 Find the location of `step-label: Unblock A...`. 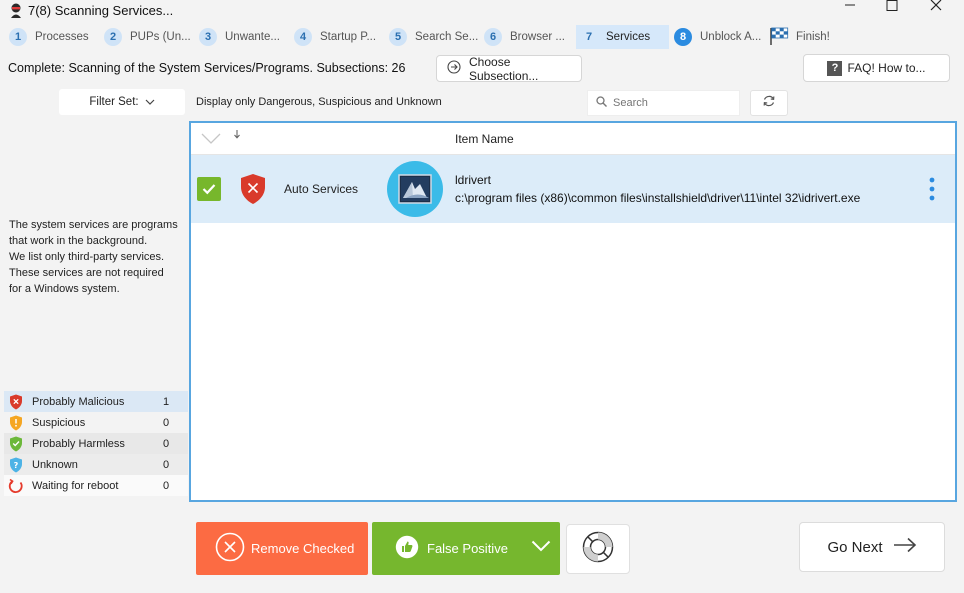

step-label: Unblock A... is located at coordinates (731, 37).